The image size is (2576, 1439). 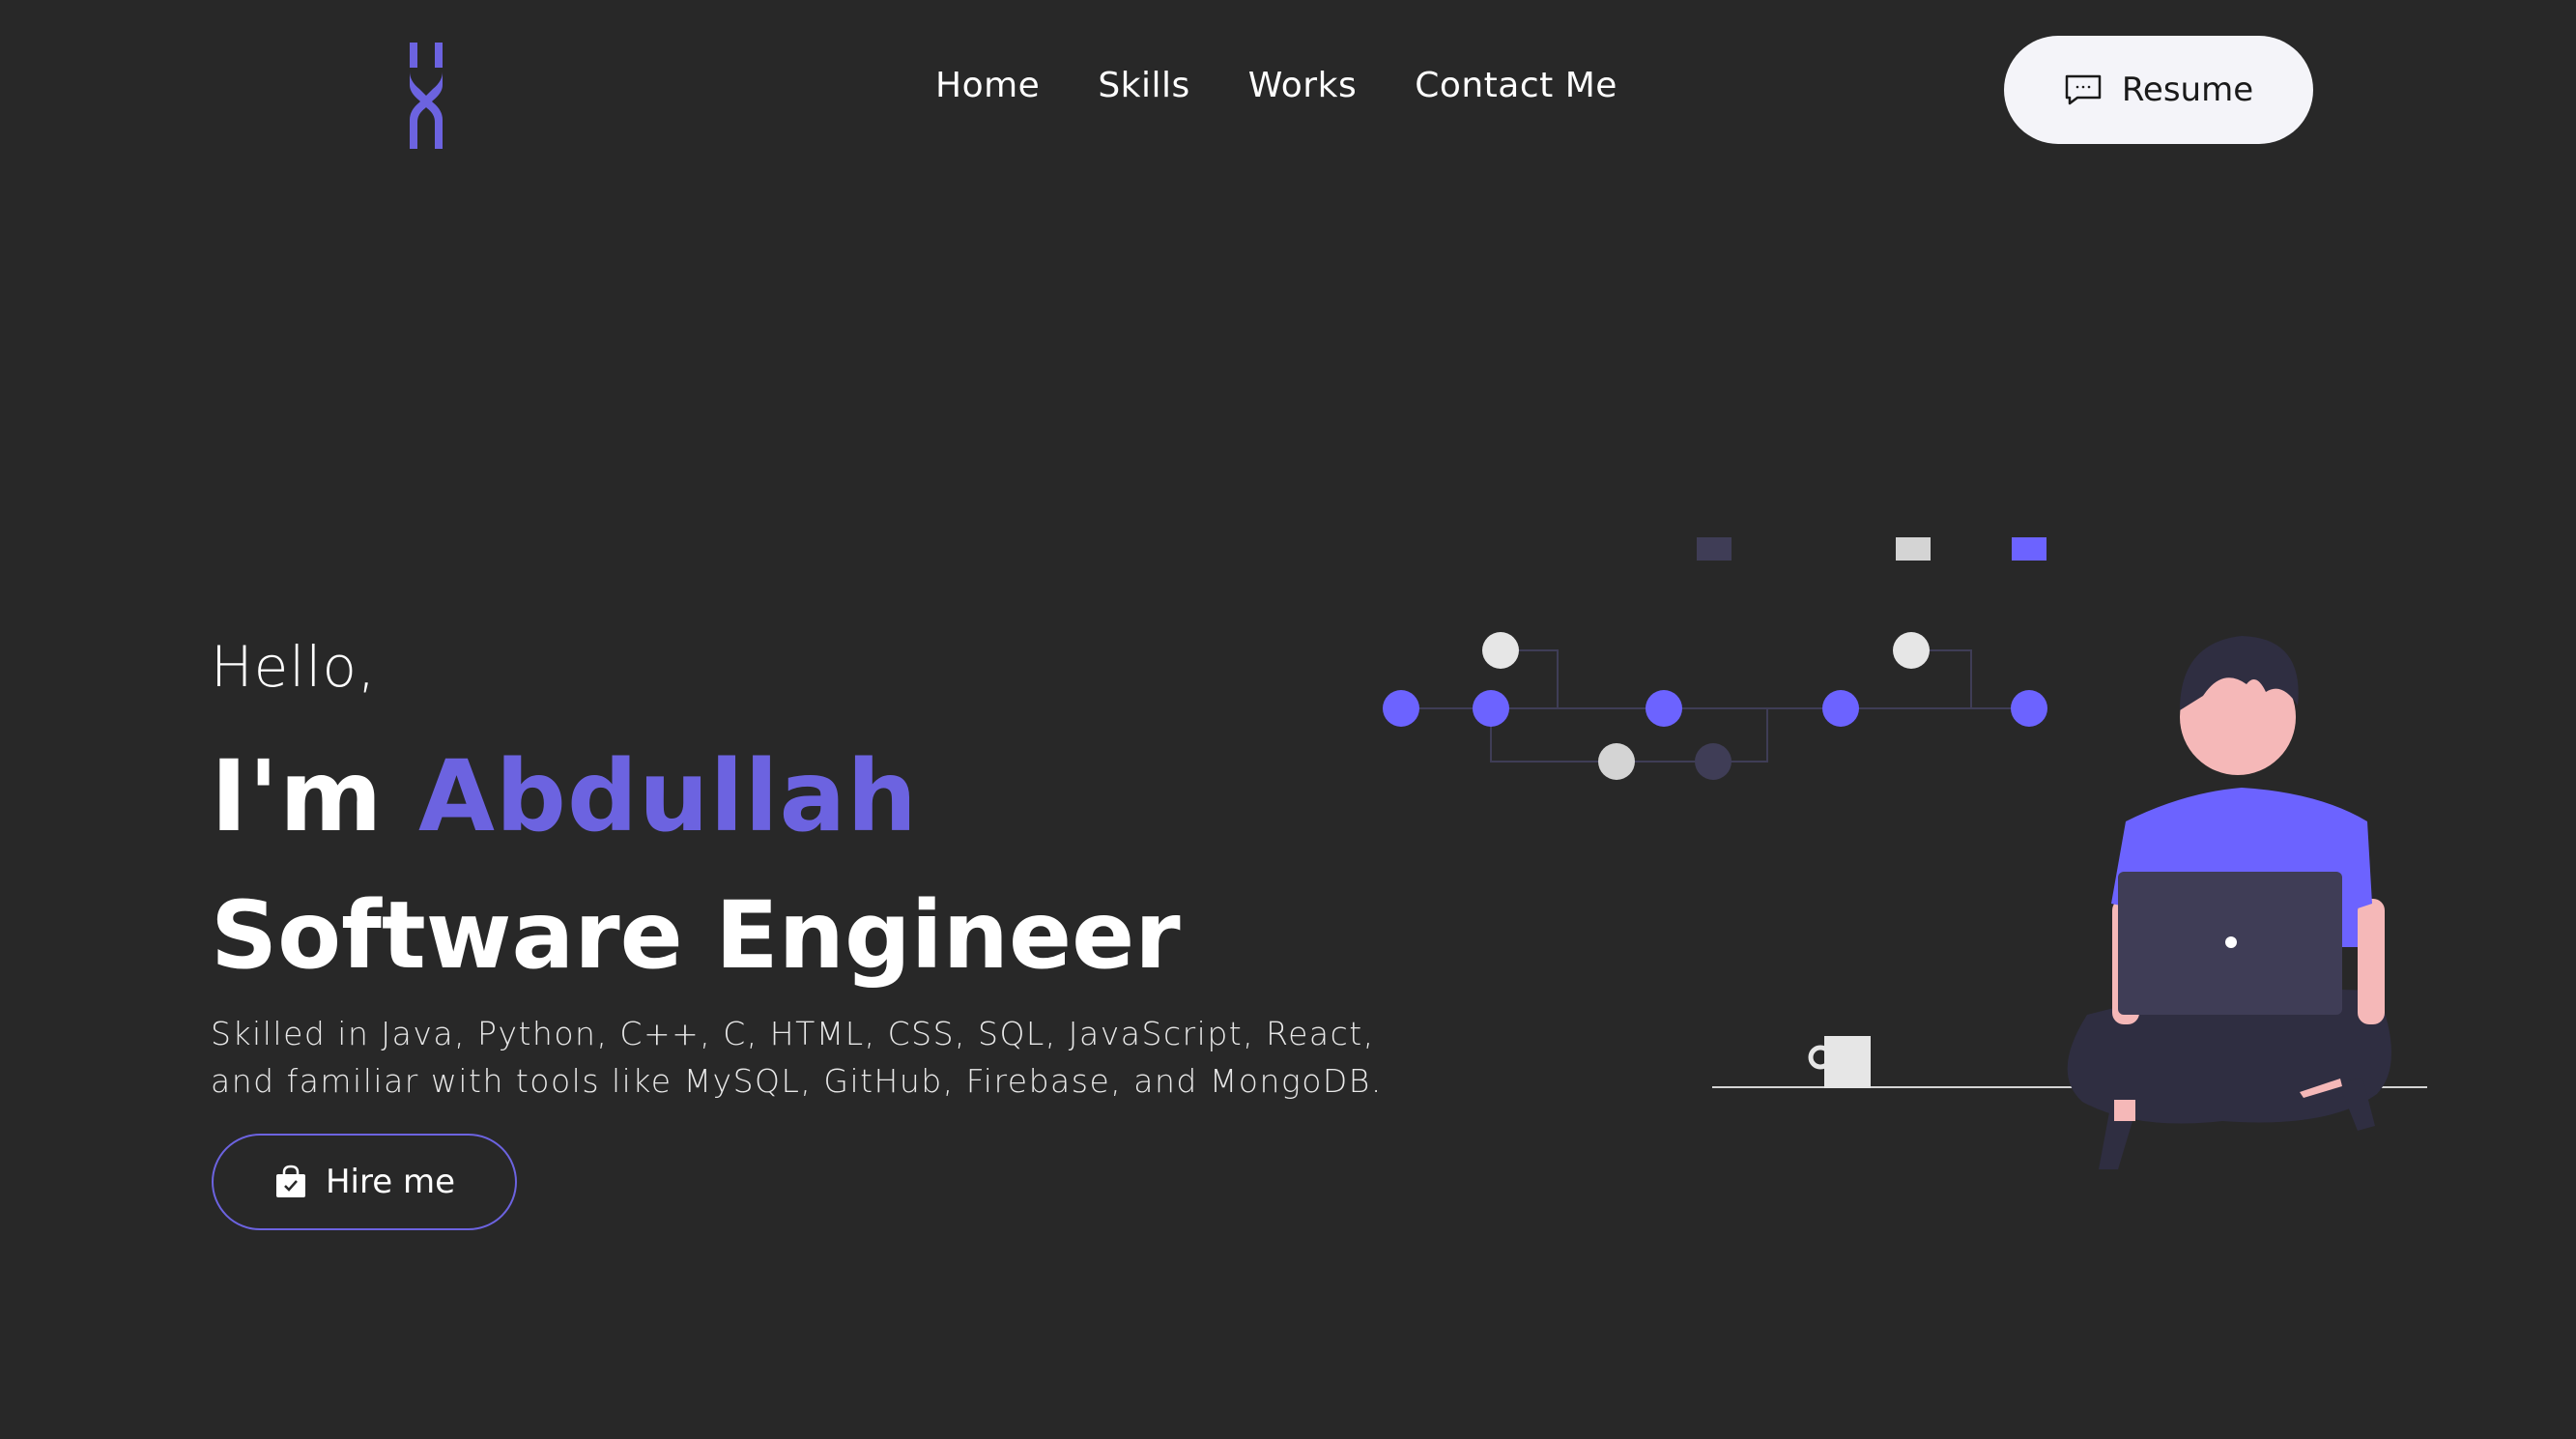 I want to click on hire-me-button: Hire me, so click(x=365, y=1182).